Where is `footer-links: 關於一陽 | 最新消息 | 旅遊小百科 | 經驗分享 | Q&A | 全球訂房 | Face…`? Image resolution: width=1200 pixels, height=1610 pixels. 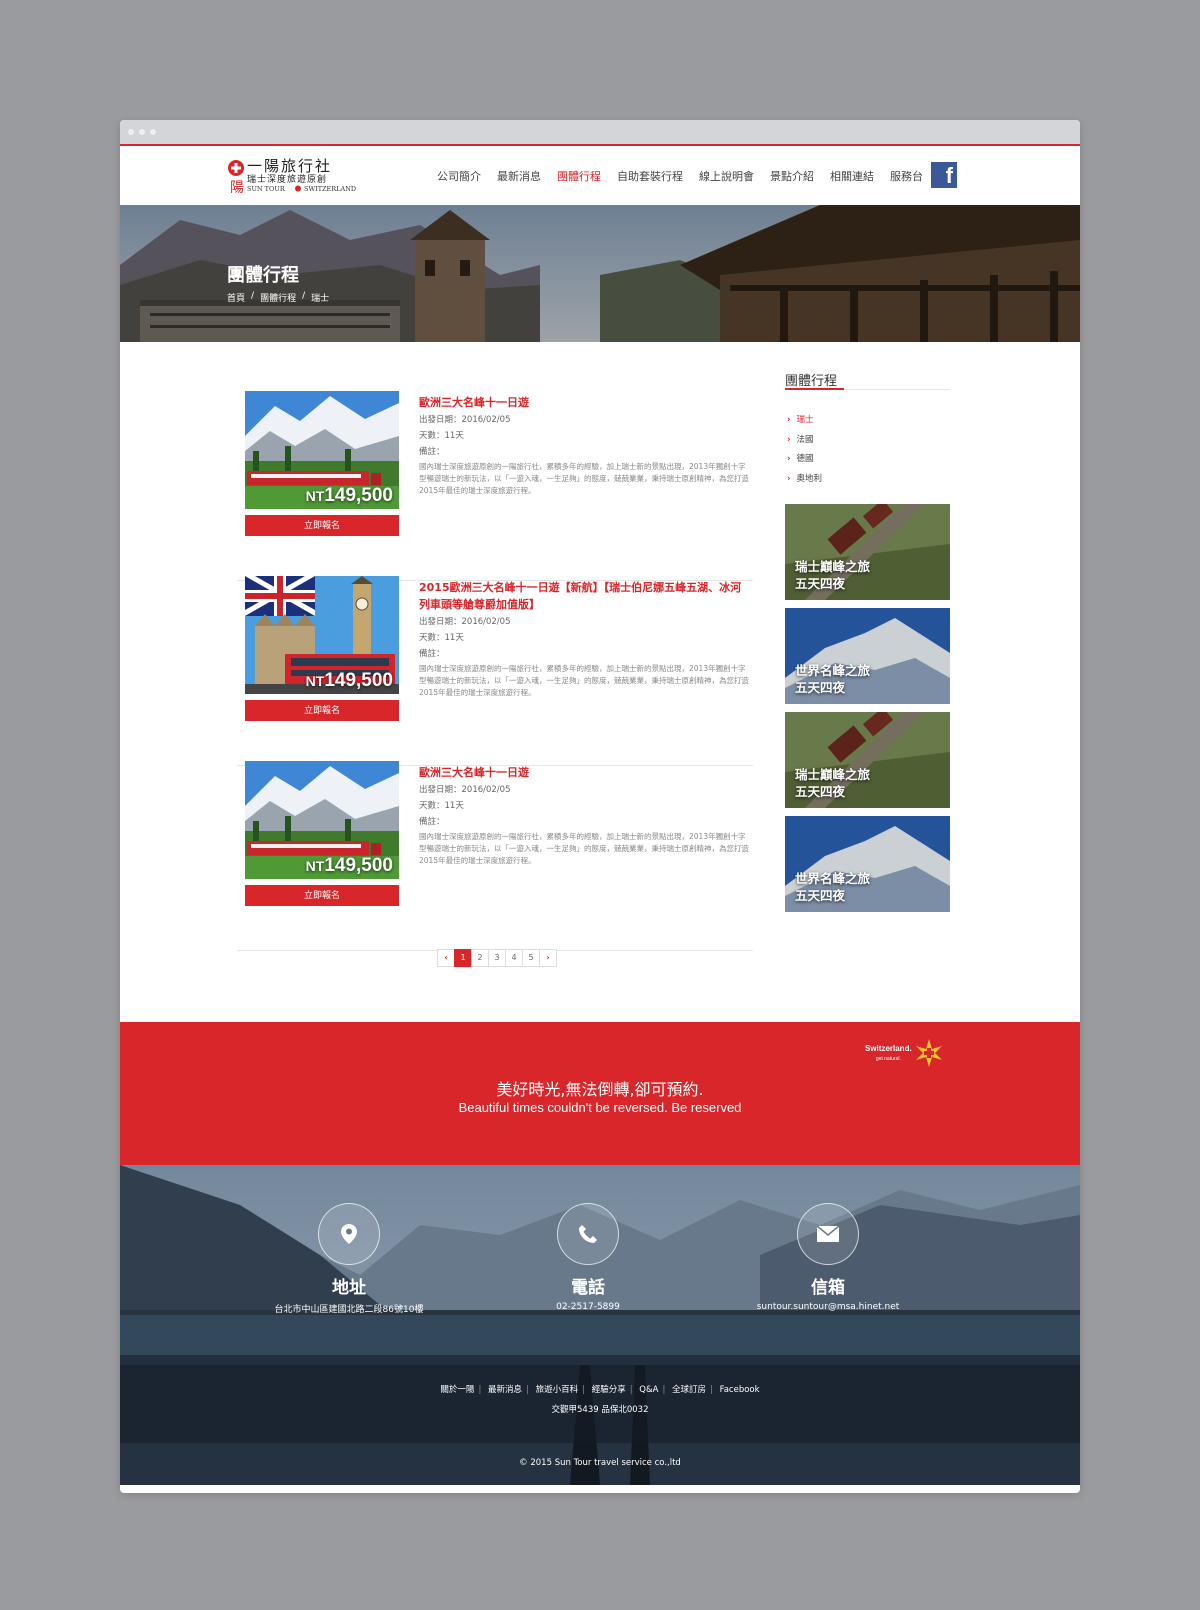 footer-links: 關於一陽 | 最新消息 | 旅遊小百科 | 經驗分享 | Q&A | 全球訂房 | Face… is located at coordinates (600, 1389).